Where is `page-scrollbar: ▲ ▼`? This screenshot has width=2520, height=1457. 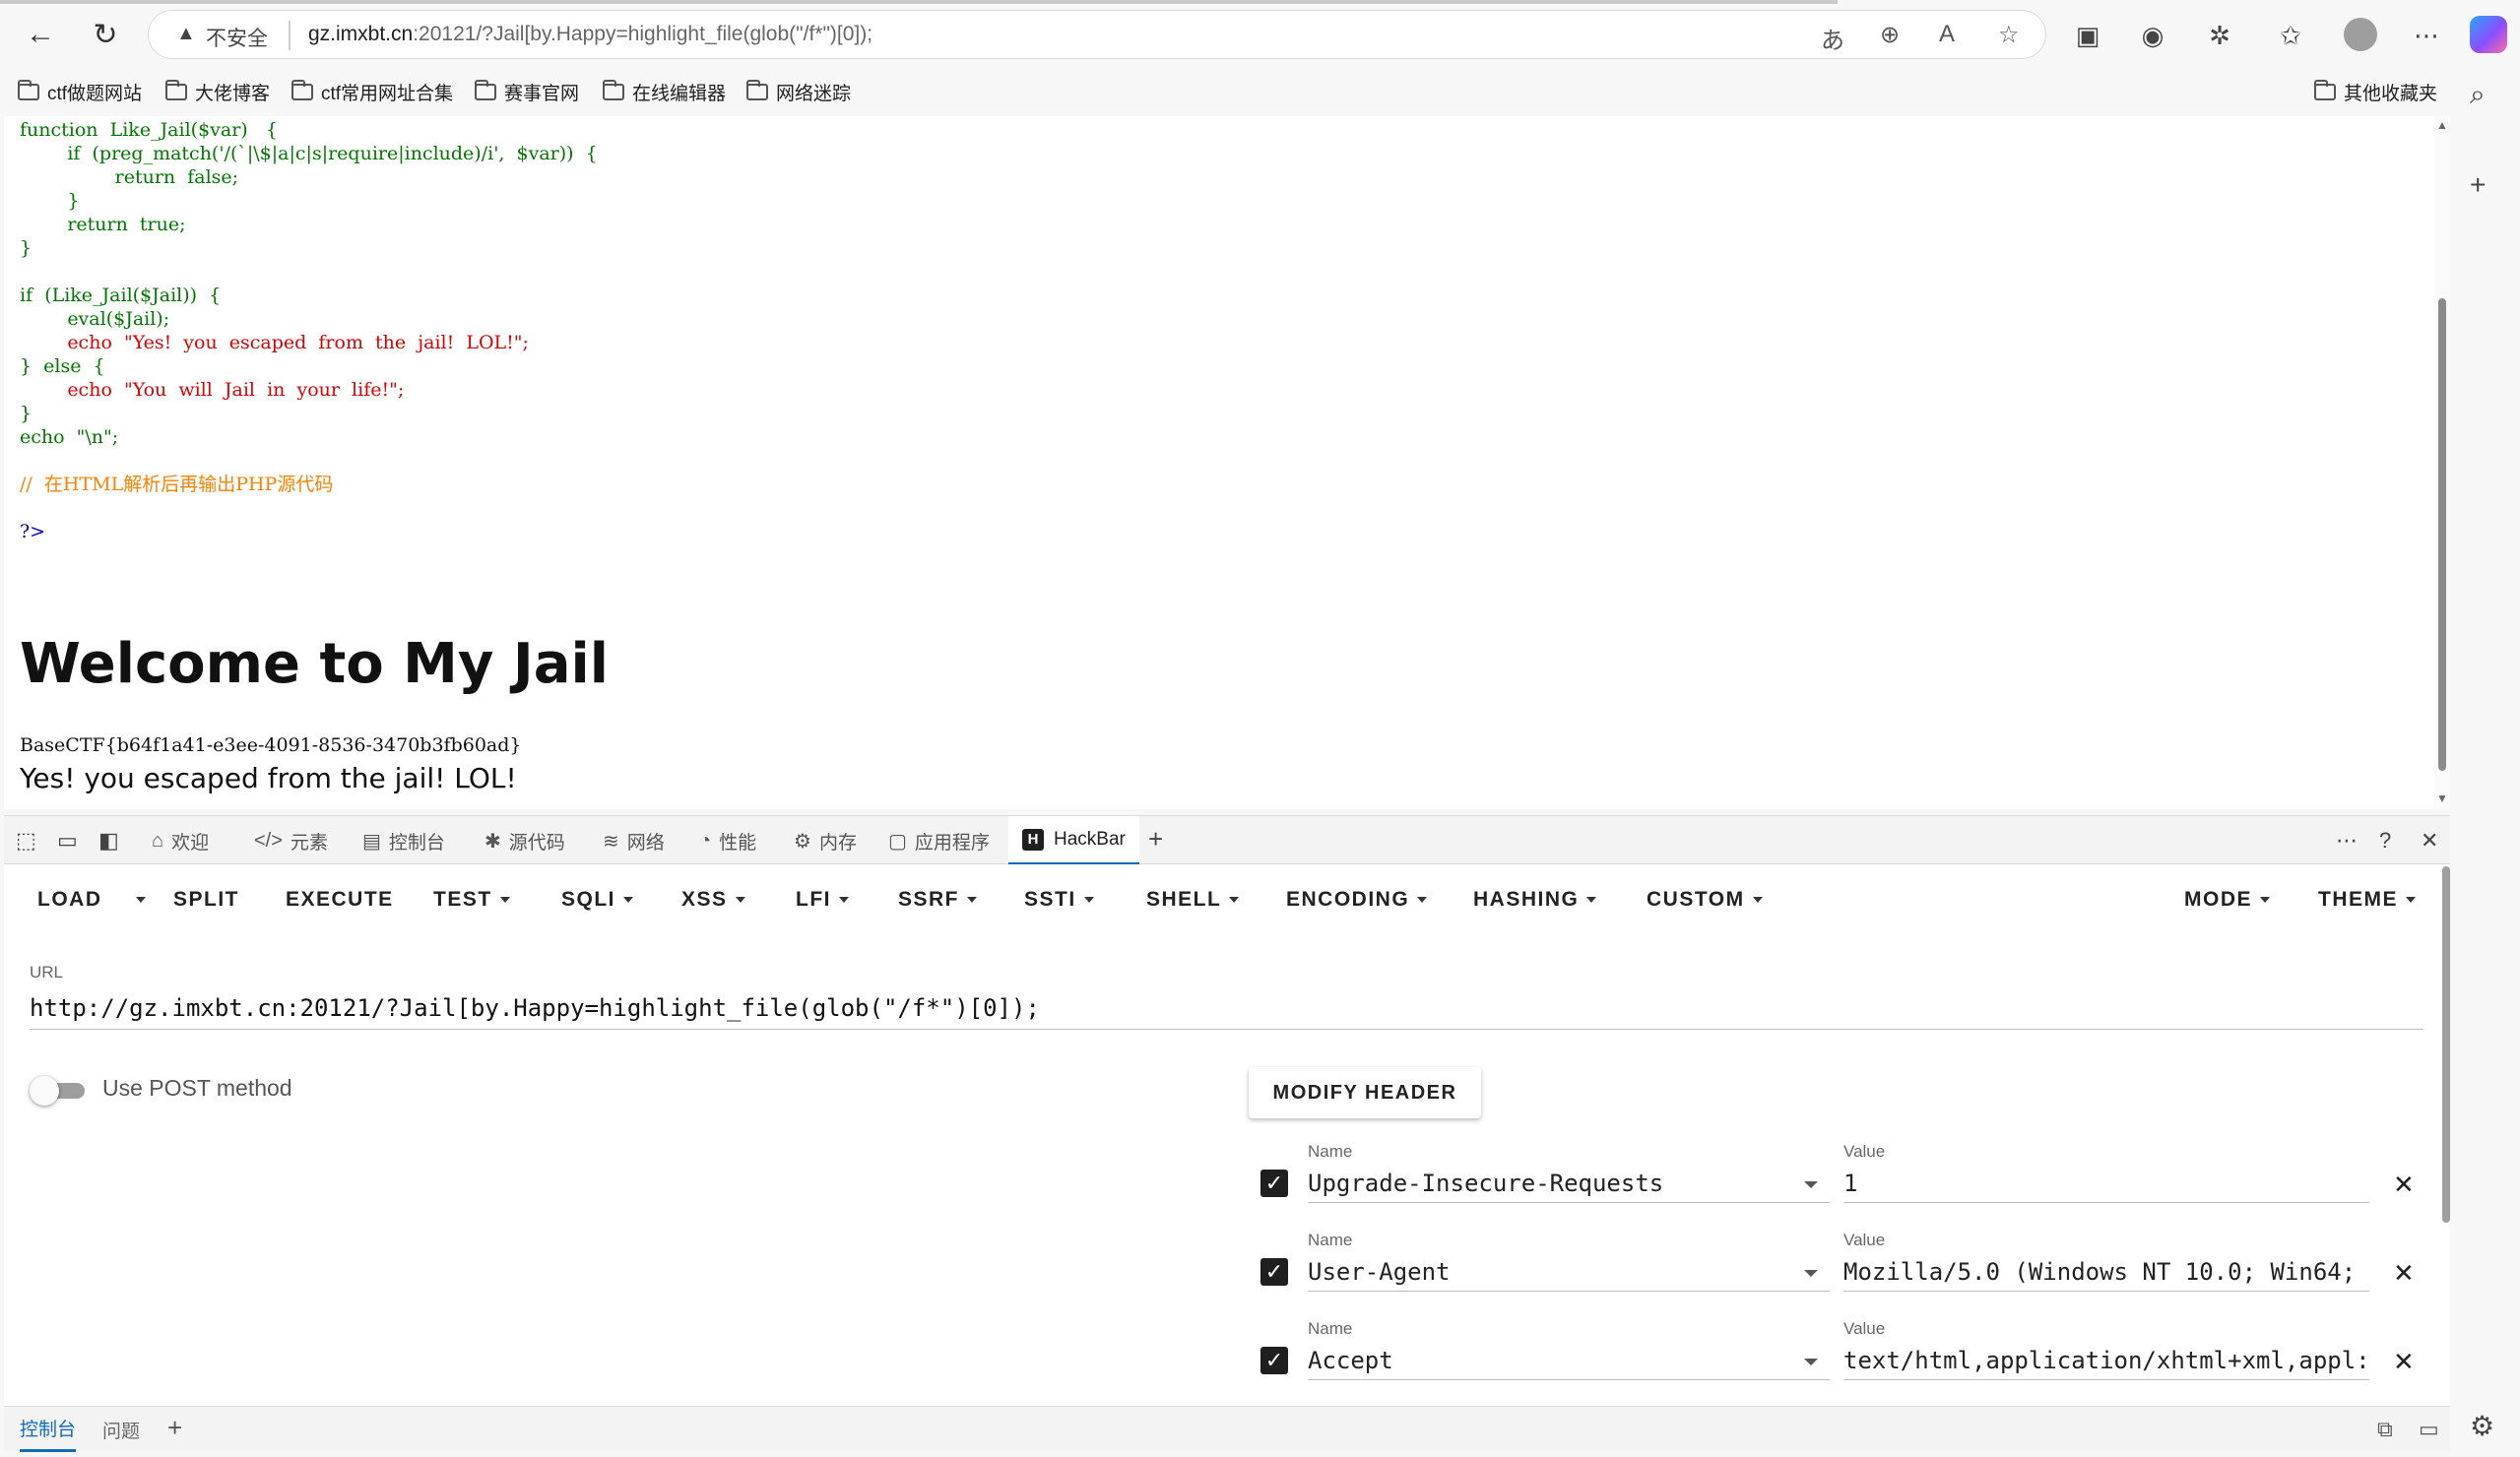 page-scrollbar: ▲ ▼ is located at coordinates (2442, 462).